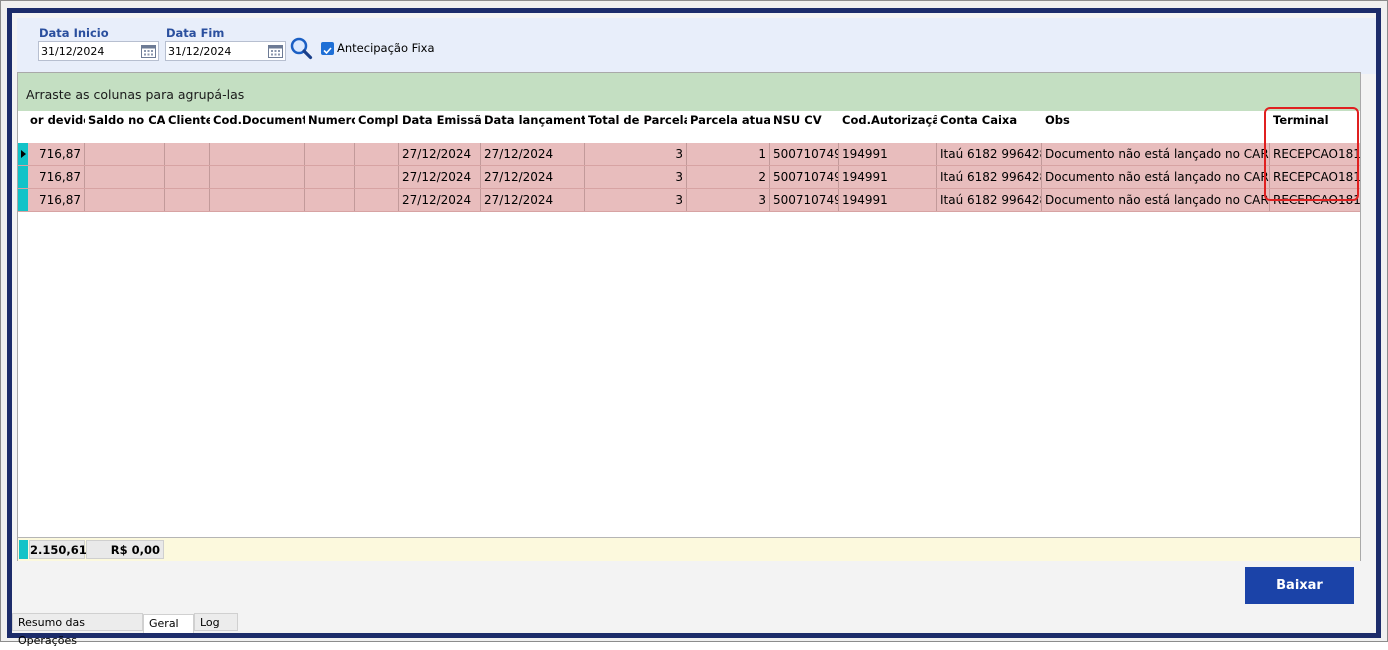 This screenshot has height=650, width=1388. I want to click on column-header: Cliente, so click(187, 120).